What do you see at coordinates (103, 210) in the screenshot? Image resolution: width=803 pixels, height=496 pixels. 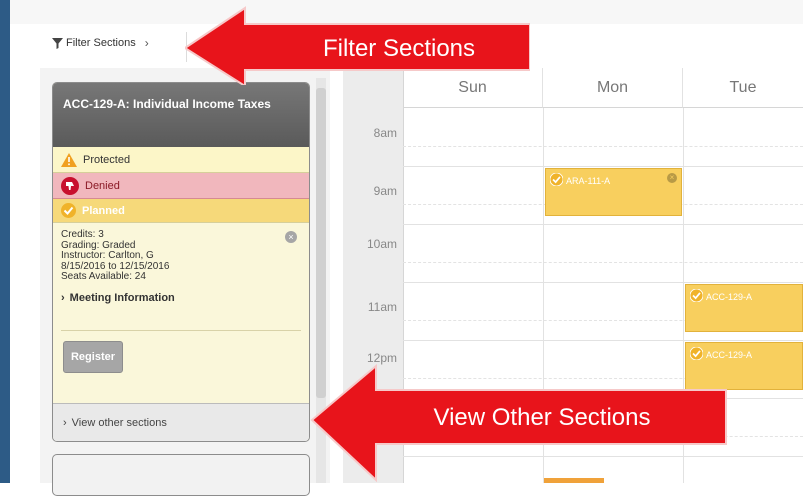 I see `status-planned-label: Planned` at bounding box center [103, 210].